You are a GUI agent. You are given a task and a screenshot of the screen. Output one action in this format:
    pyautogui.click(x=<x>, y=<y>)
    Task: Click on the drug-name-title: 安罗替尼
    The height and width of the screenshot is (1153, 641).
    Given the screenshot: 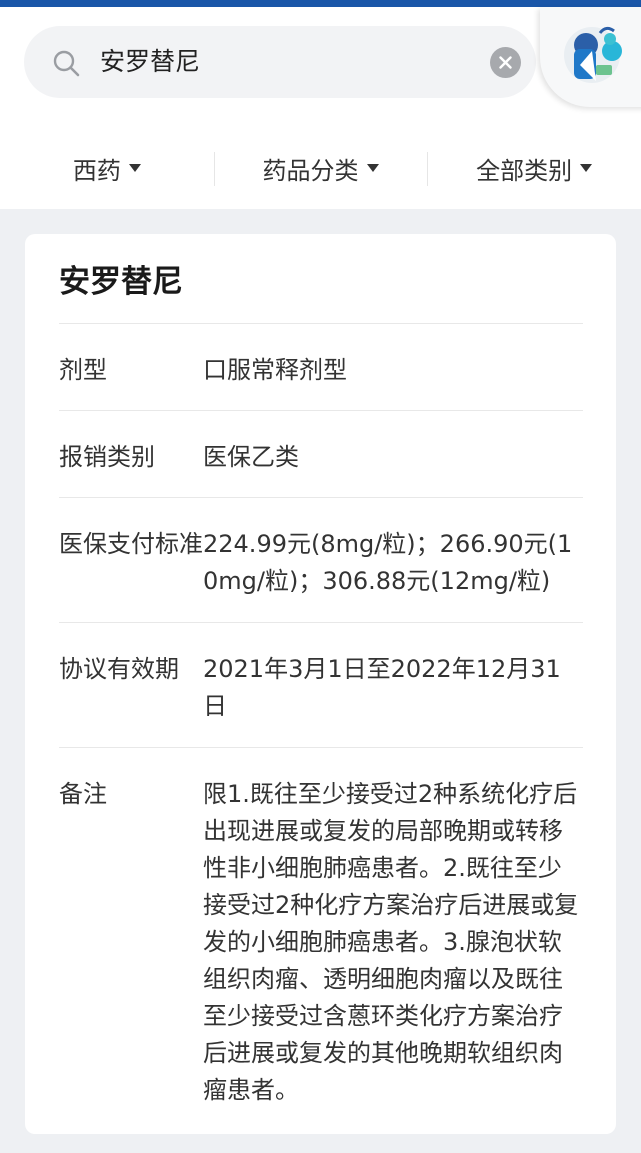 What is the action you would take?
    pyautogui.click(x=121, y=282)
    